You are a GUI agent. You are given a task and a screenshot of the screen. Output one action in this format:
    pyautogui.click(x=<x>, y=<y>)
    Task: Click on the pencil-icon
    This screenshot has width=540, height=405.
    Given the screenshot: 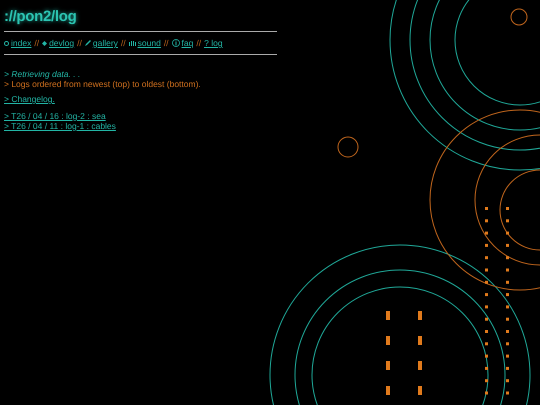 What is the action you would take?
    pyautogui.click(x=87, y=43)
    